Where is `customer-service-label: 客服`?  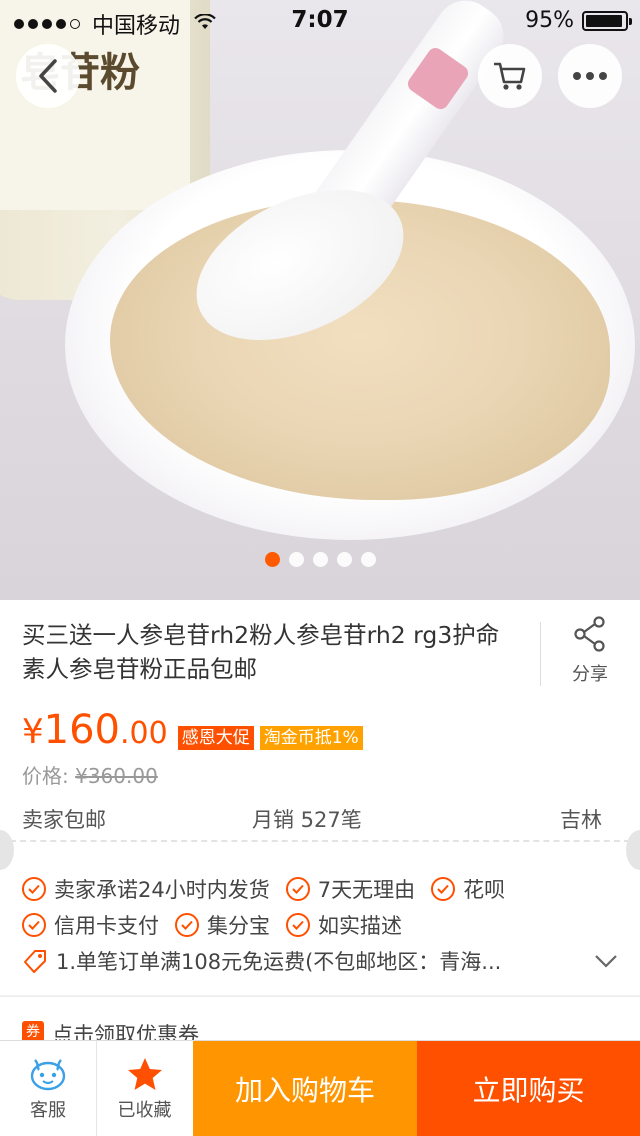 customer-service-label: 客服 is located at coordinates (48, 1110).